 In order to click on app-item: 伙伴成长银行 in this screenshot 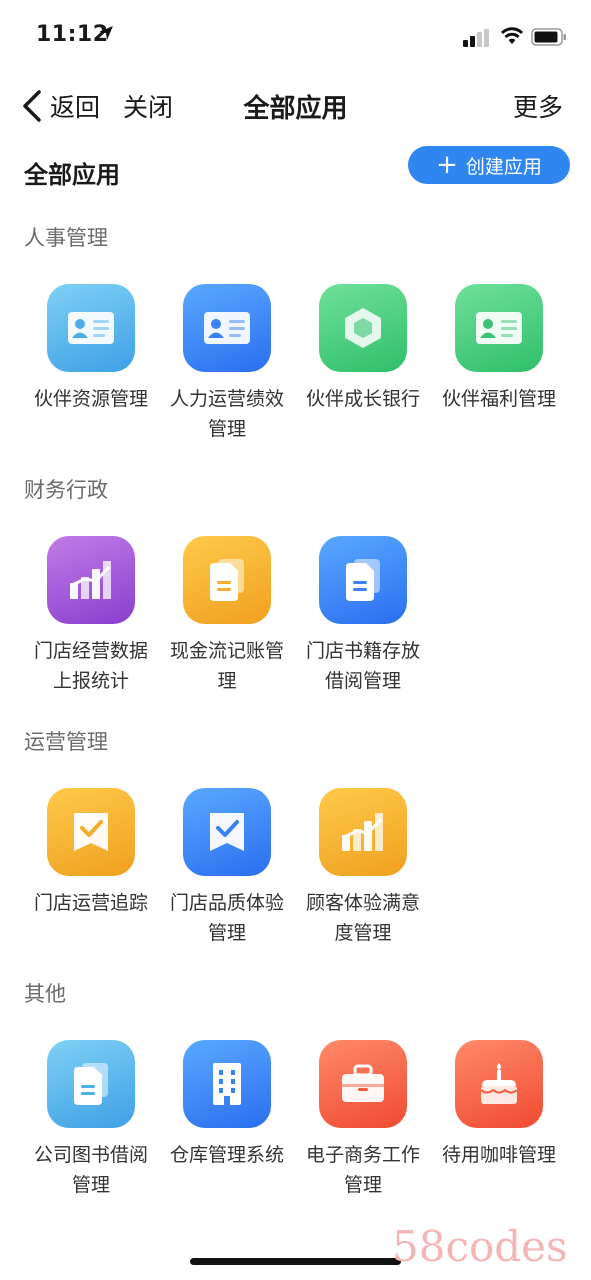, I will do `click(363, 349)`.